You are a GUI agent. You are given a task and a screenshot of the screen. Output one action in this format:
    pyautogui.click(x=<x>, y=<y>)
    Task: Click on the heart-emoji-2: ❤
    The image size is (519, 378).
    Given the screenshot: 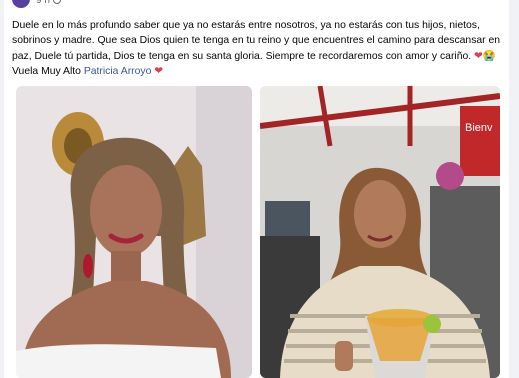 What is the action you would take?
    pyautogui.click(x=158, y=72)
    